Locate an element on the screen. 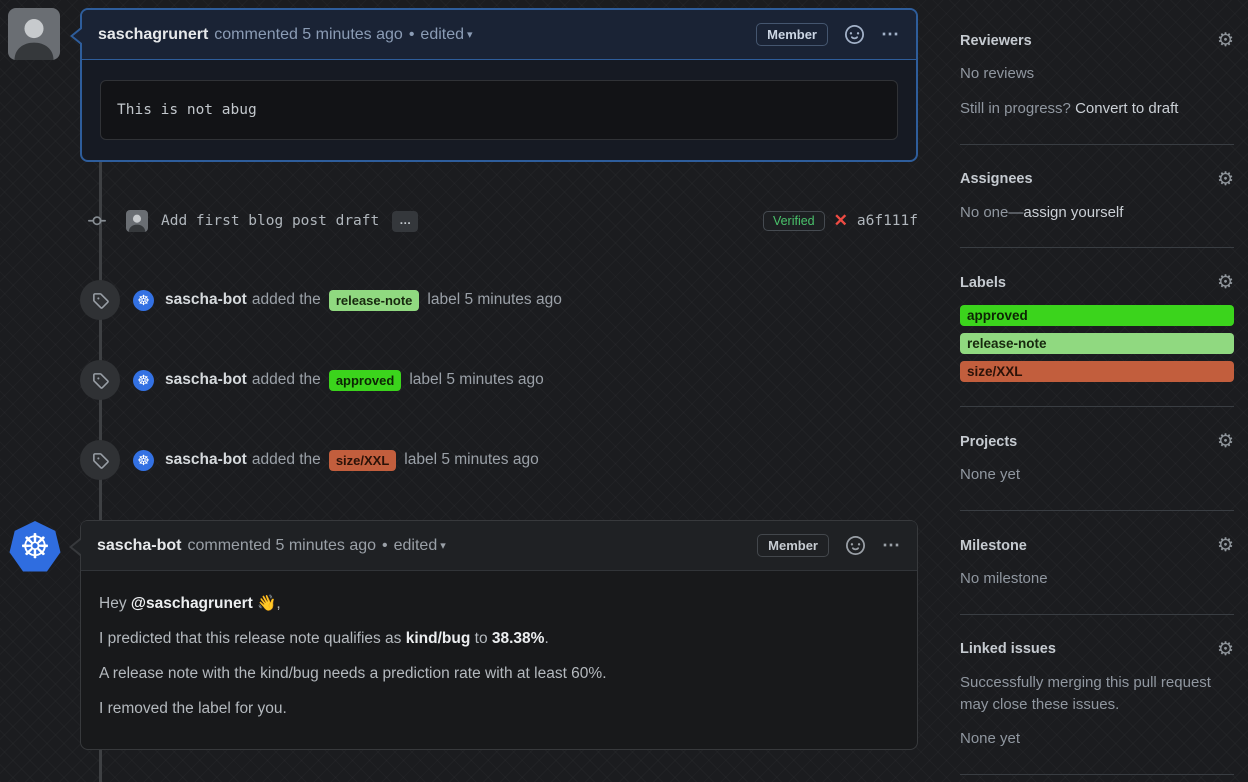 The height and width of the screenshot is (782, 1248). reviewers-title: Reviewers is located at coordinates (996, 40).